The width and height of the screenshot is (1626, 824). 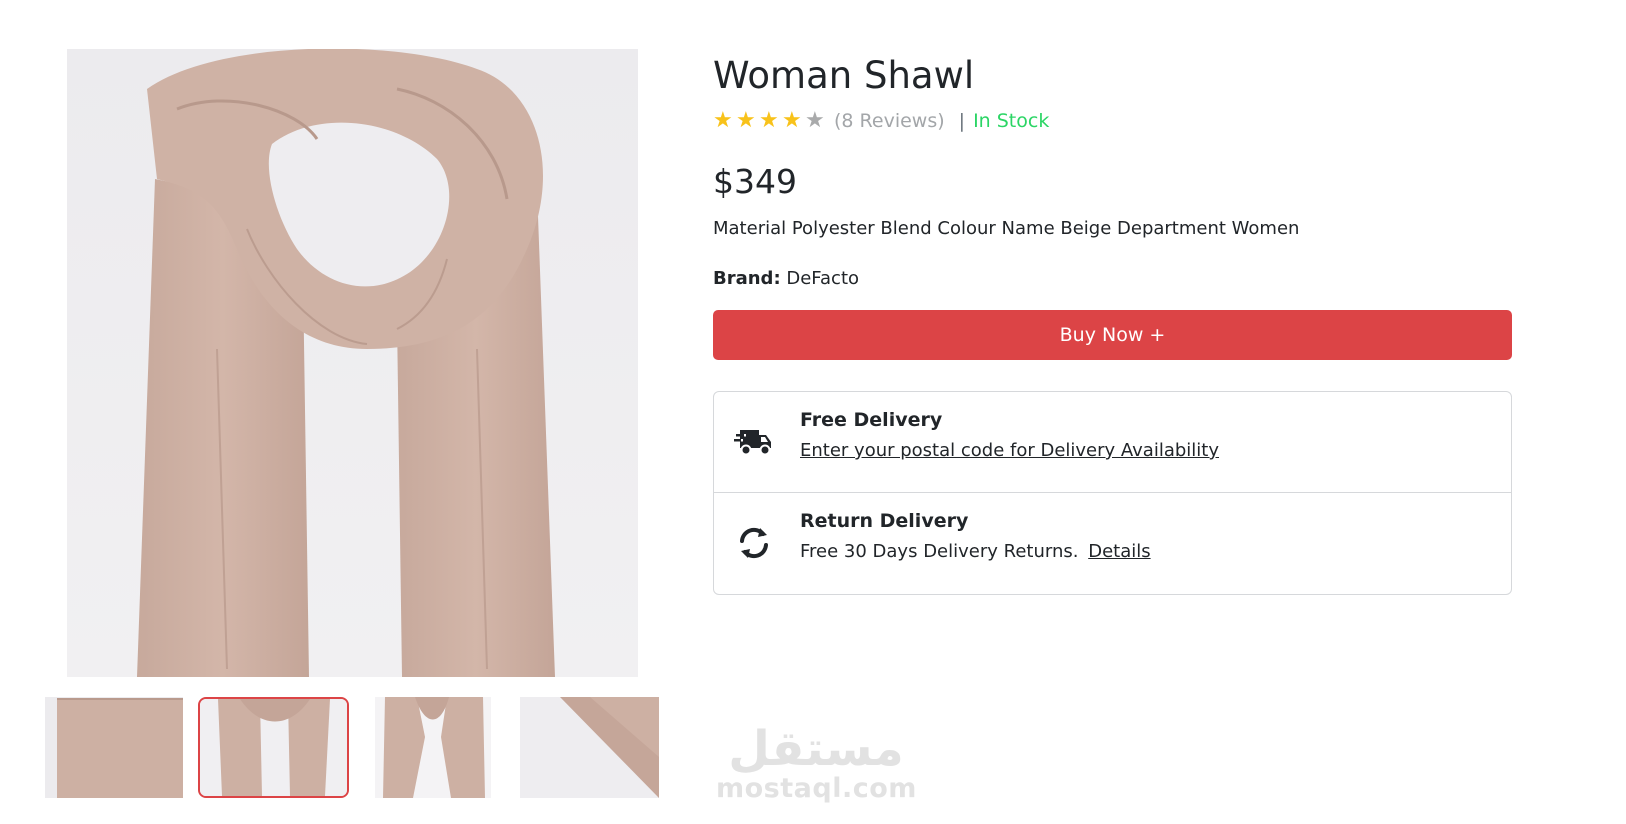 What do you see at coordinates (1011, 121) in the screenshot?
I see `stock-status: In Stock` at bounding box center [1011, 121].